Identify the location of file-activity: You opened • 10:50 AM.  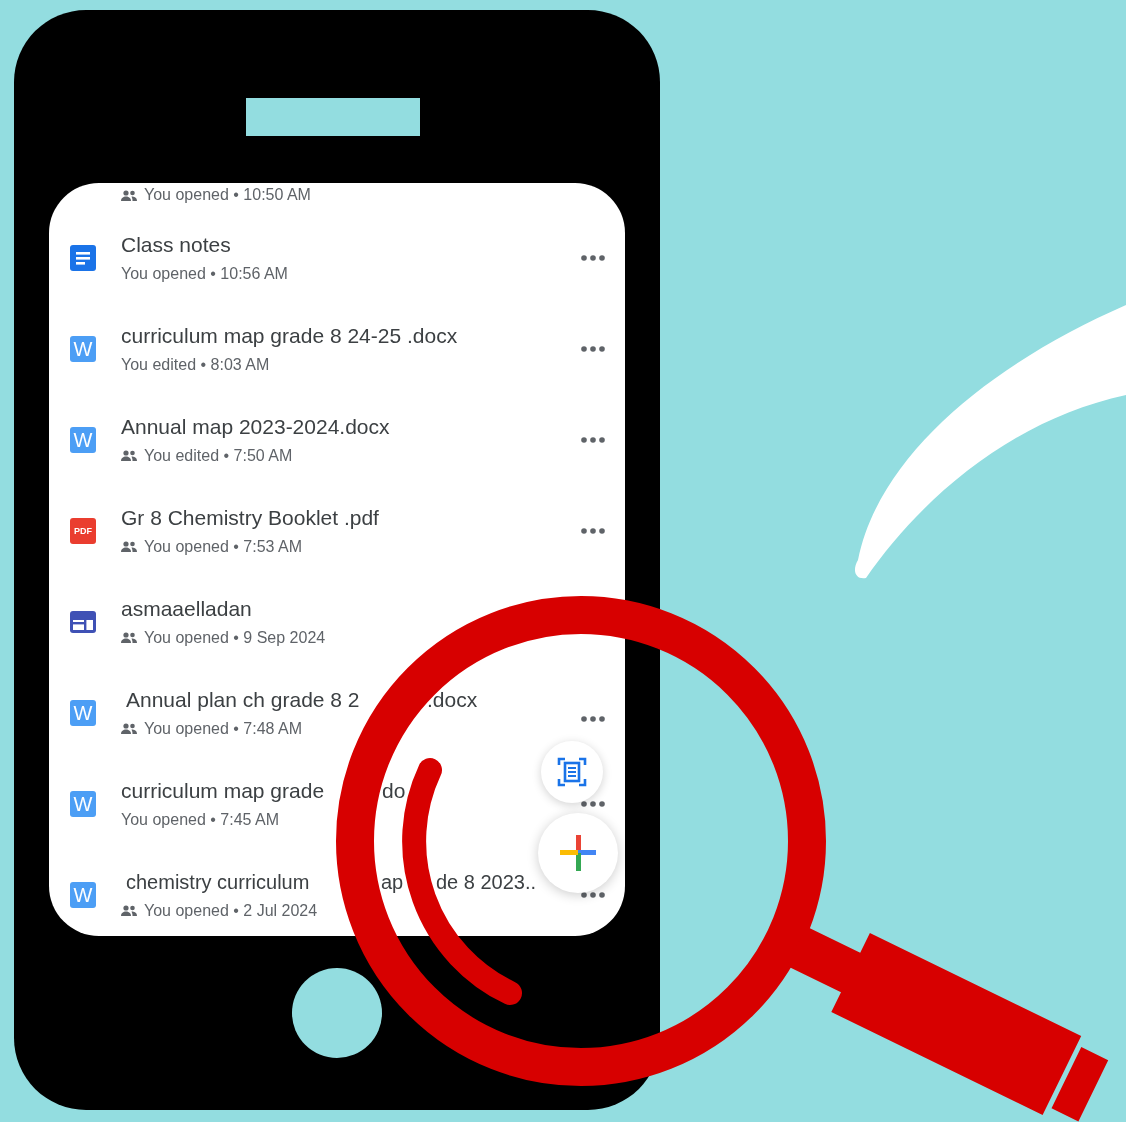
(227, 195).